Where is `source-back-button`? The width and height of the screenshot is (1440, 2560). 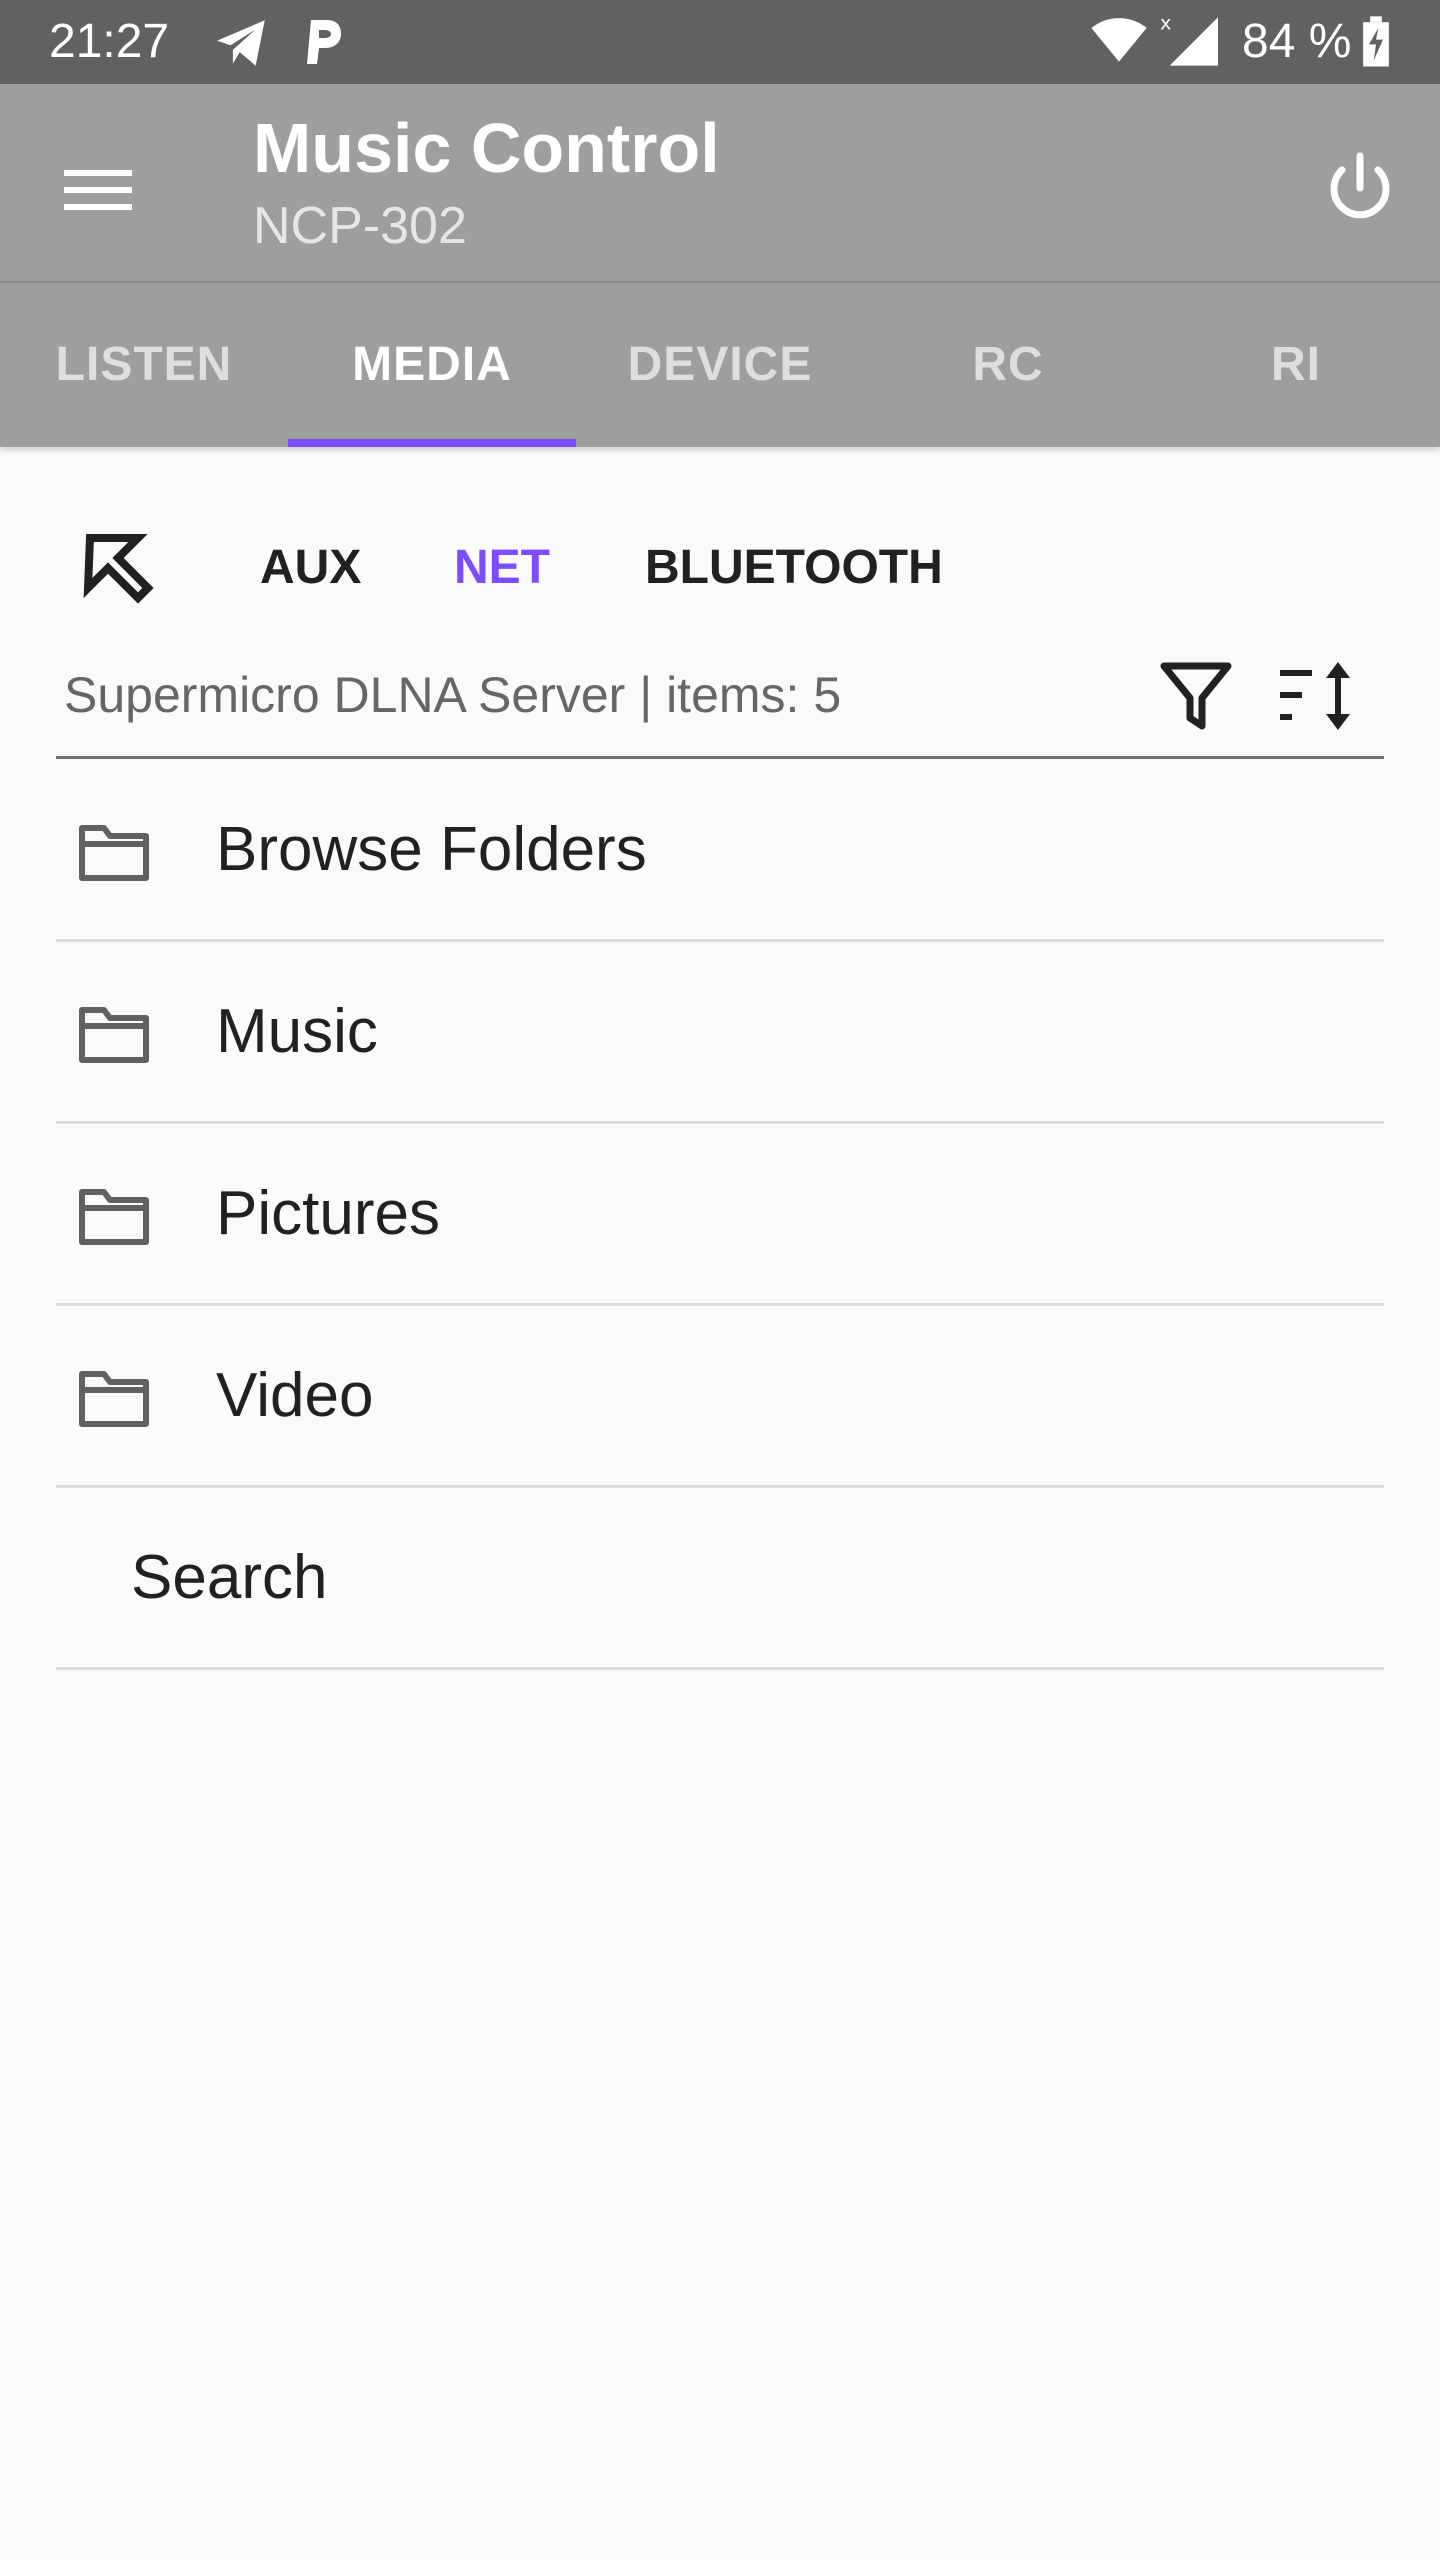
source-back-button is located at coordinates (118, 568).